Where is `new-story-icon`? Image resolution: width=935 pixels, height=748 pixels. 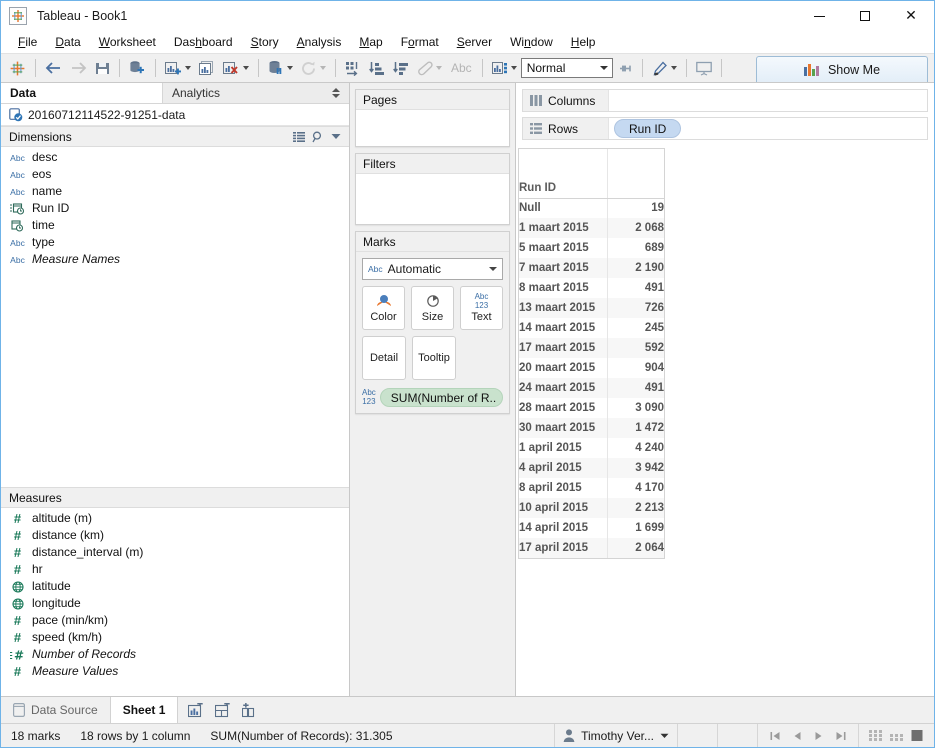 new-story-icon is located at coordinates (250, 710).